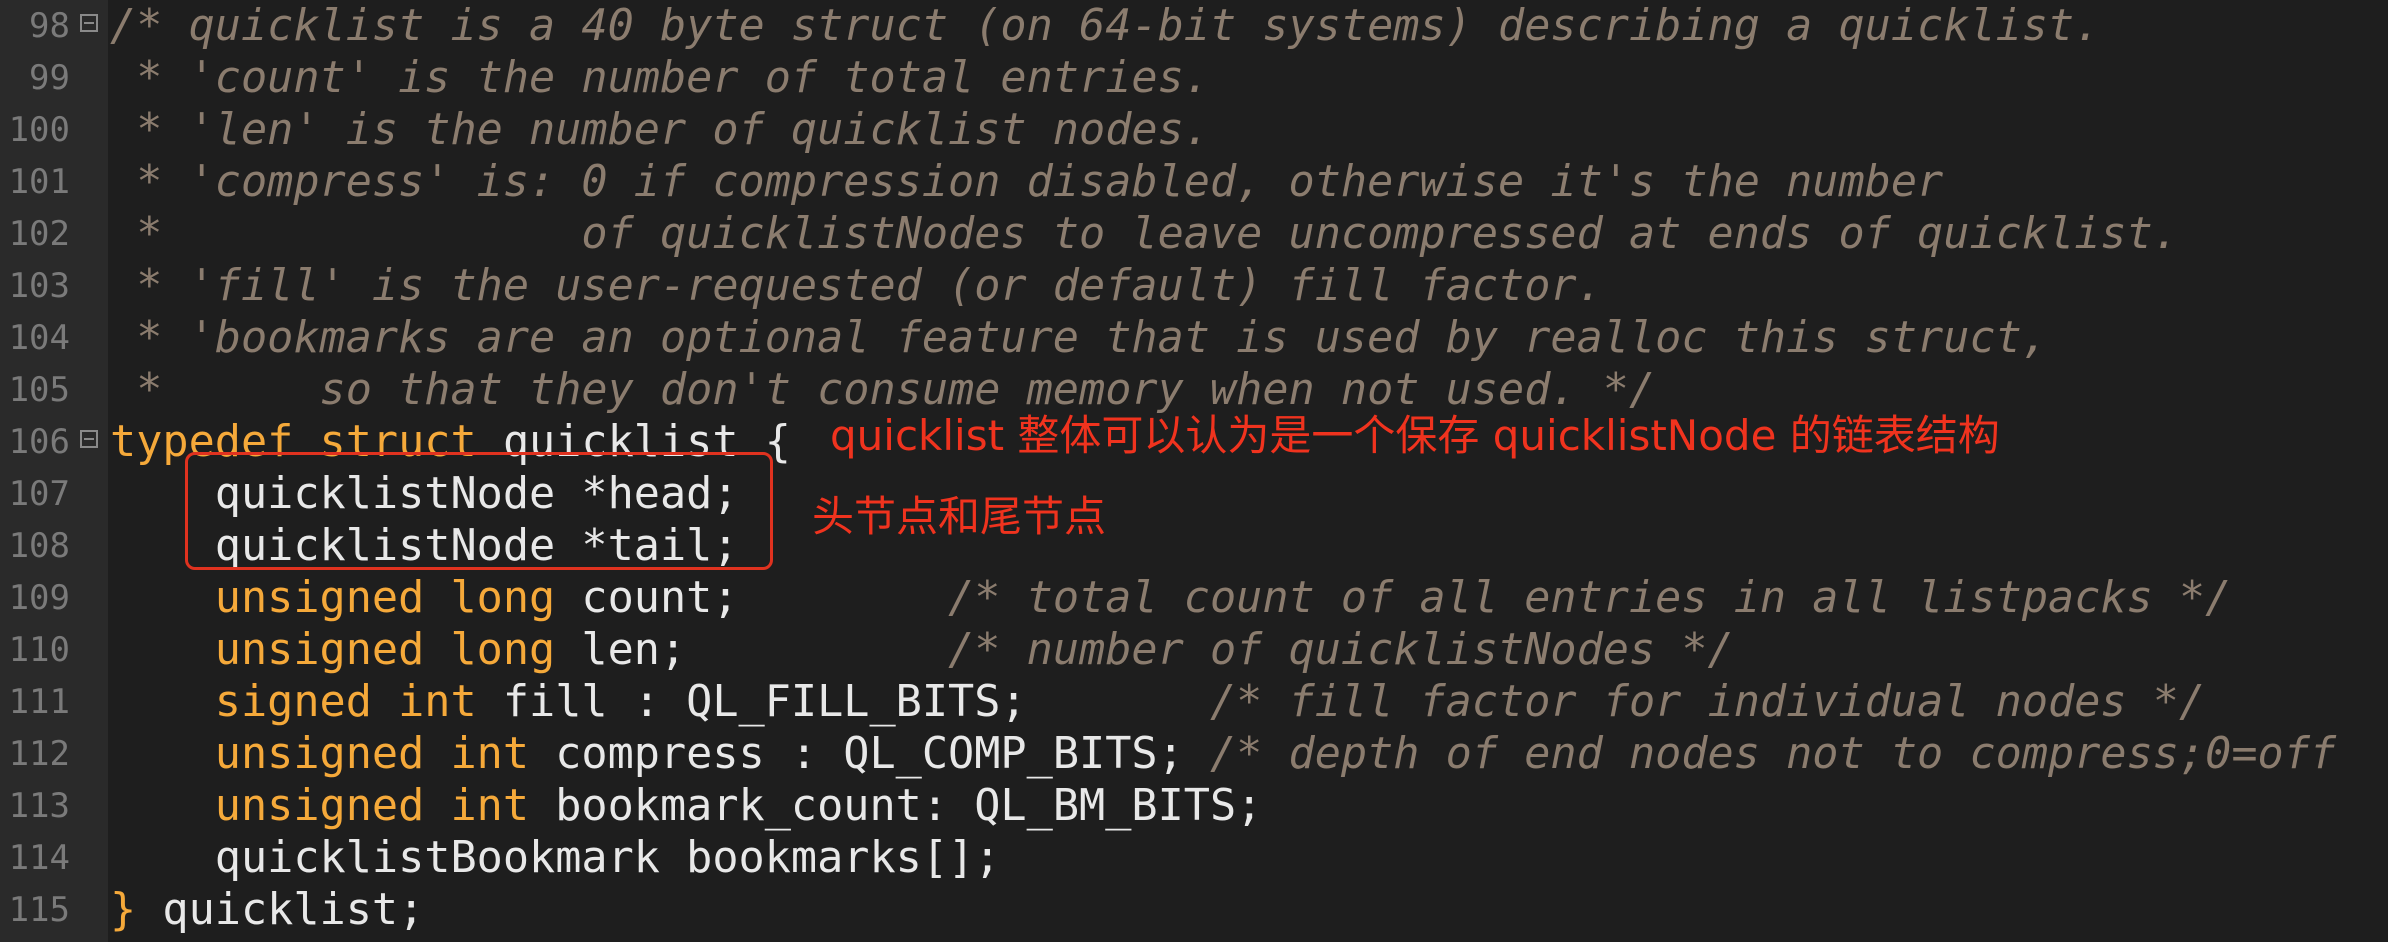  I want to click on line-number: 112, so click(39, 754).